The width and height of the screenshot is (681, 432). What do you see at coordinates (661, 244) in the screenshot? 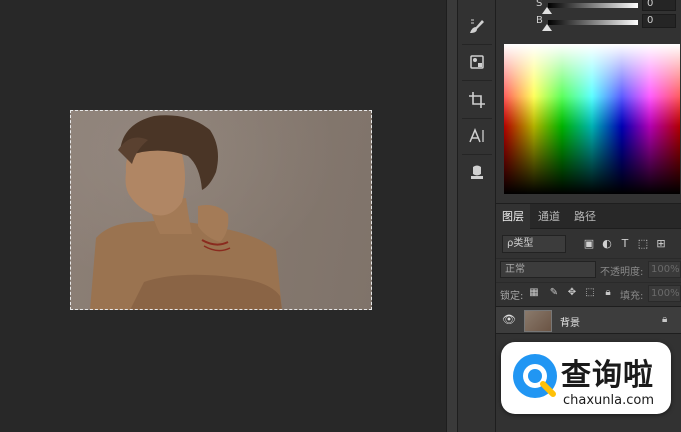
I see `smart-object-filter-icon: ⊞` at bounding box center [661, 244].